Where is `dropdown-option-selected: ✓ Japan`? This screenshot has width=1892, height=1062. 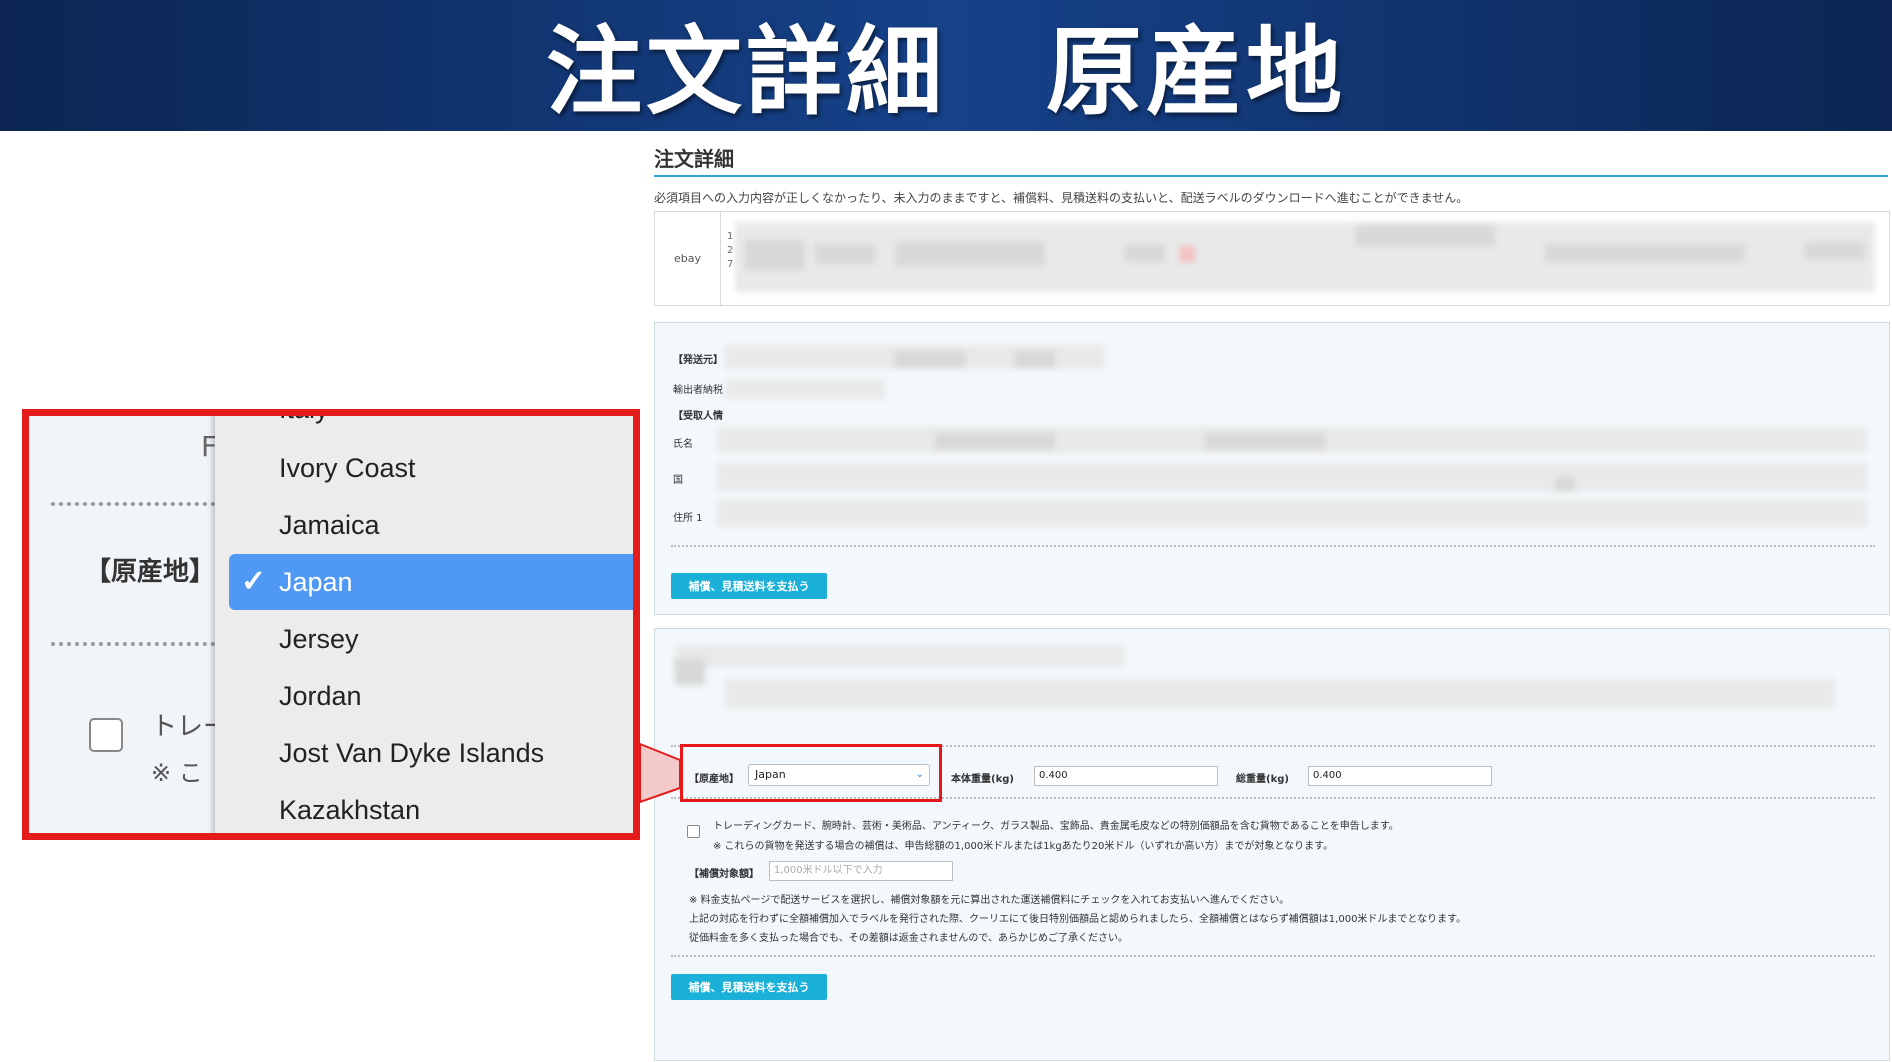
dropdown-option-selected: ✓ Japan is located at coordinates (431, 582).